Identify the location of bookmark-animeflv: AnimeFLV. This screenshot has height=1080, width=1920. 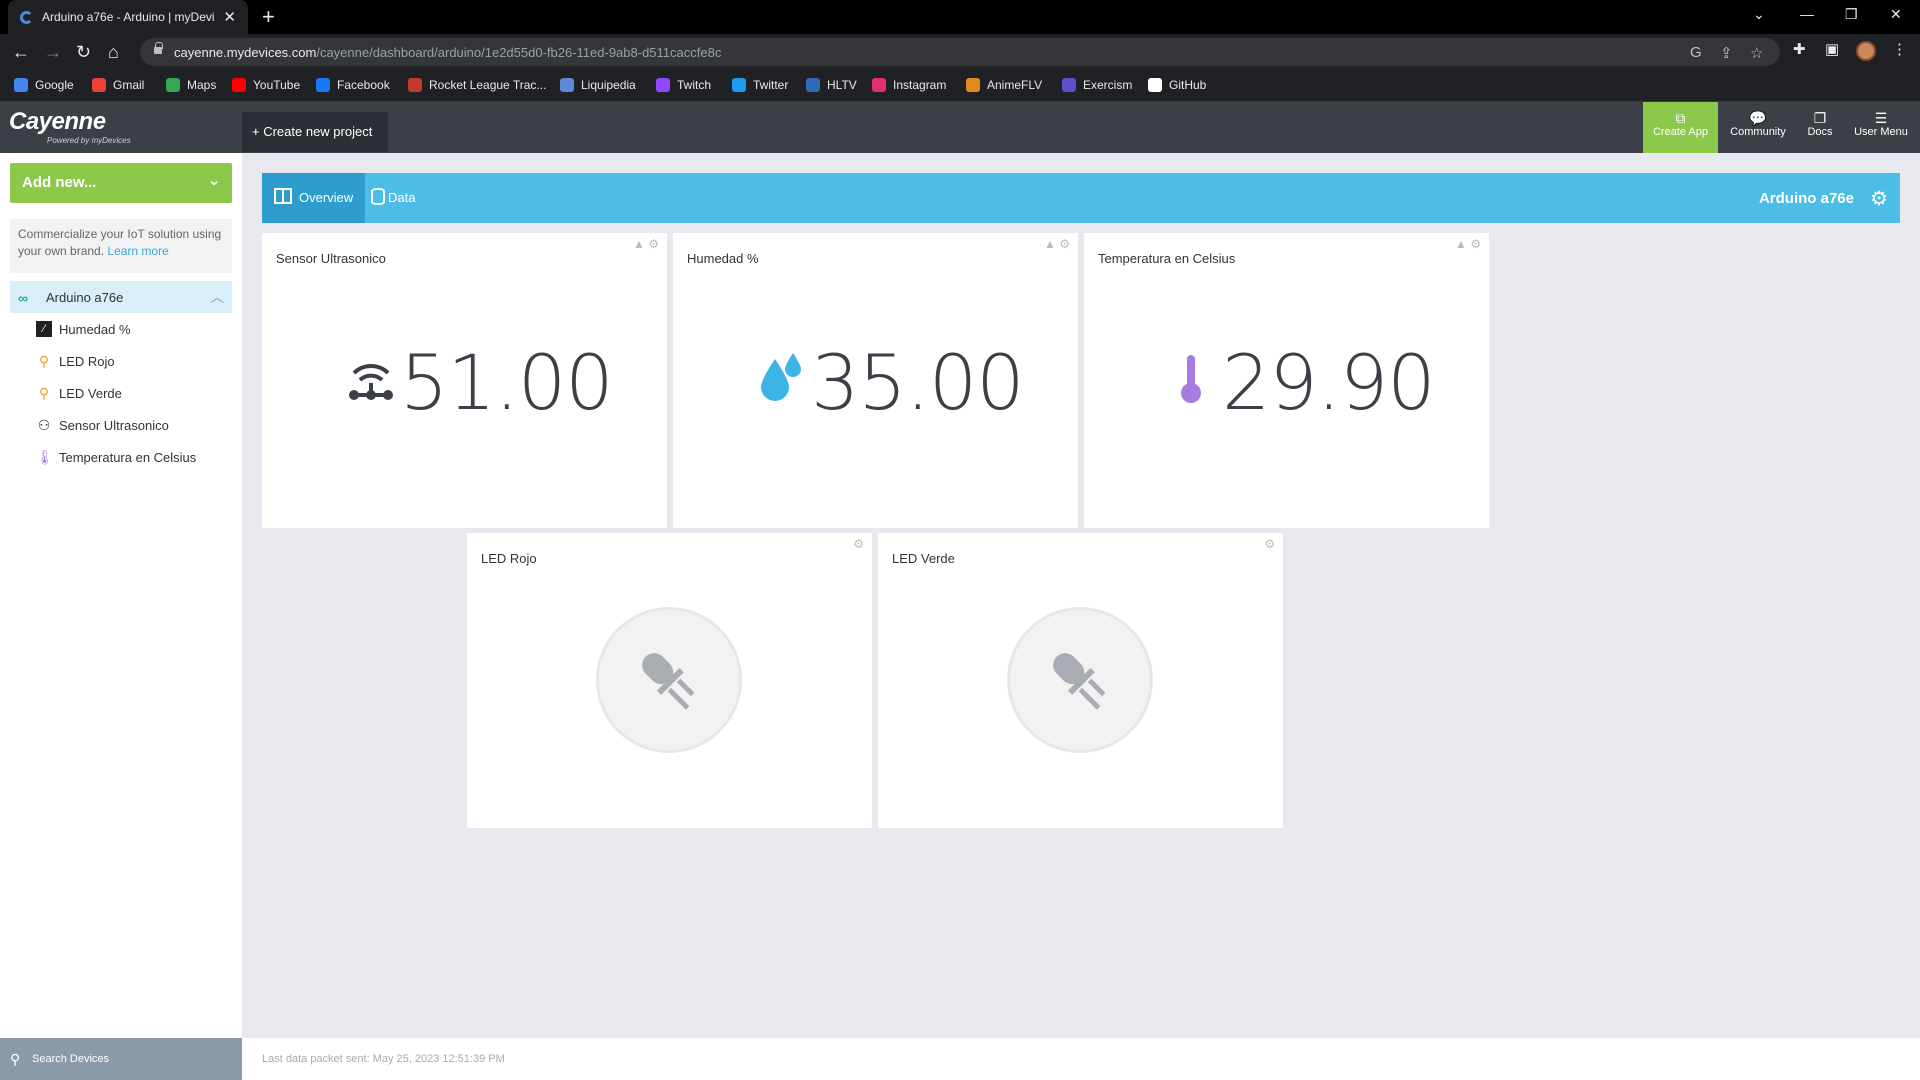
(1004, 87).